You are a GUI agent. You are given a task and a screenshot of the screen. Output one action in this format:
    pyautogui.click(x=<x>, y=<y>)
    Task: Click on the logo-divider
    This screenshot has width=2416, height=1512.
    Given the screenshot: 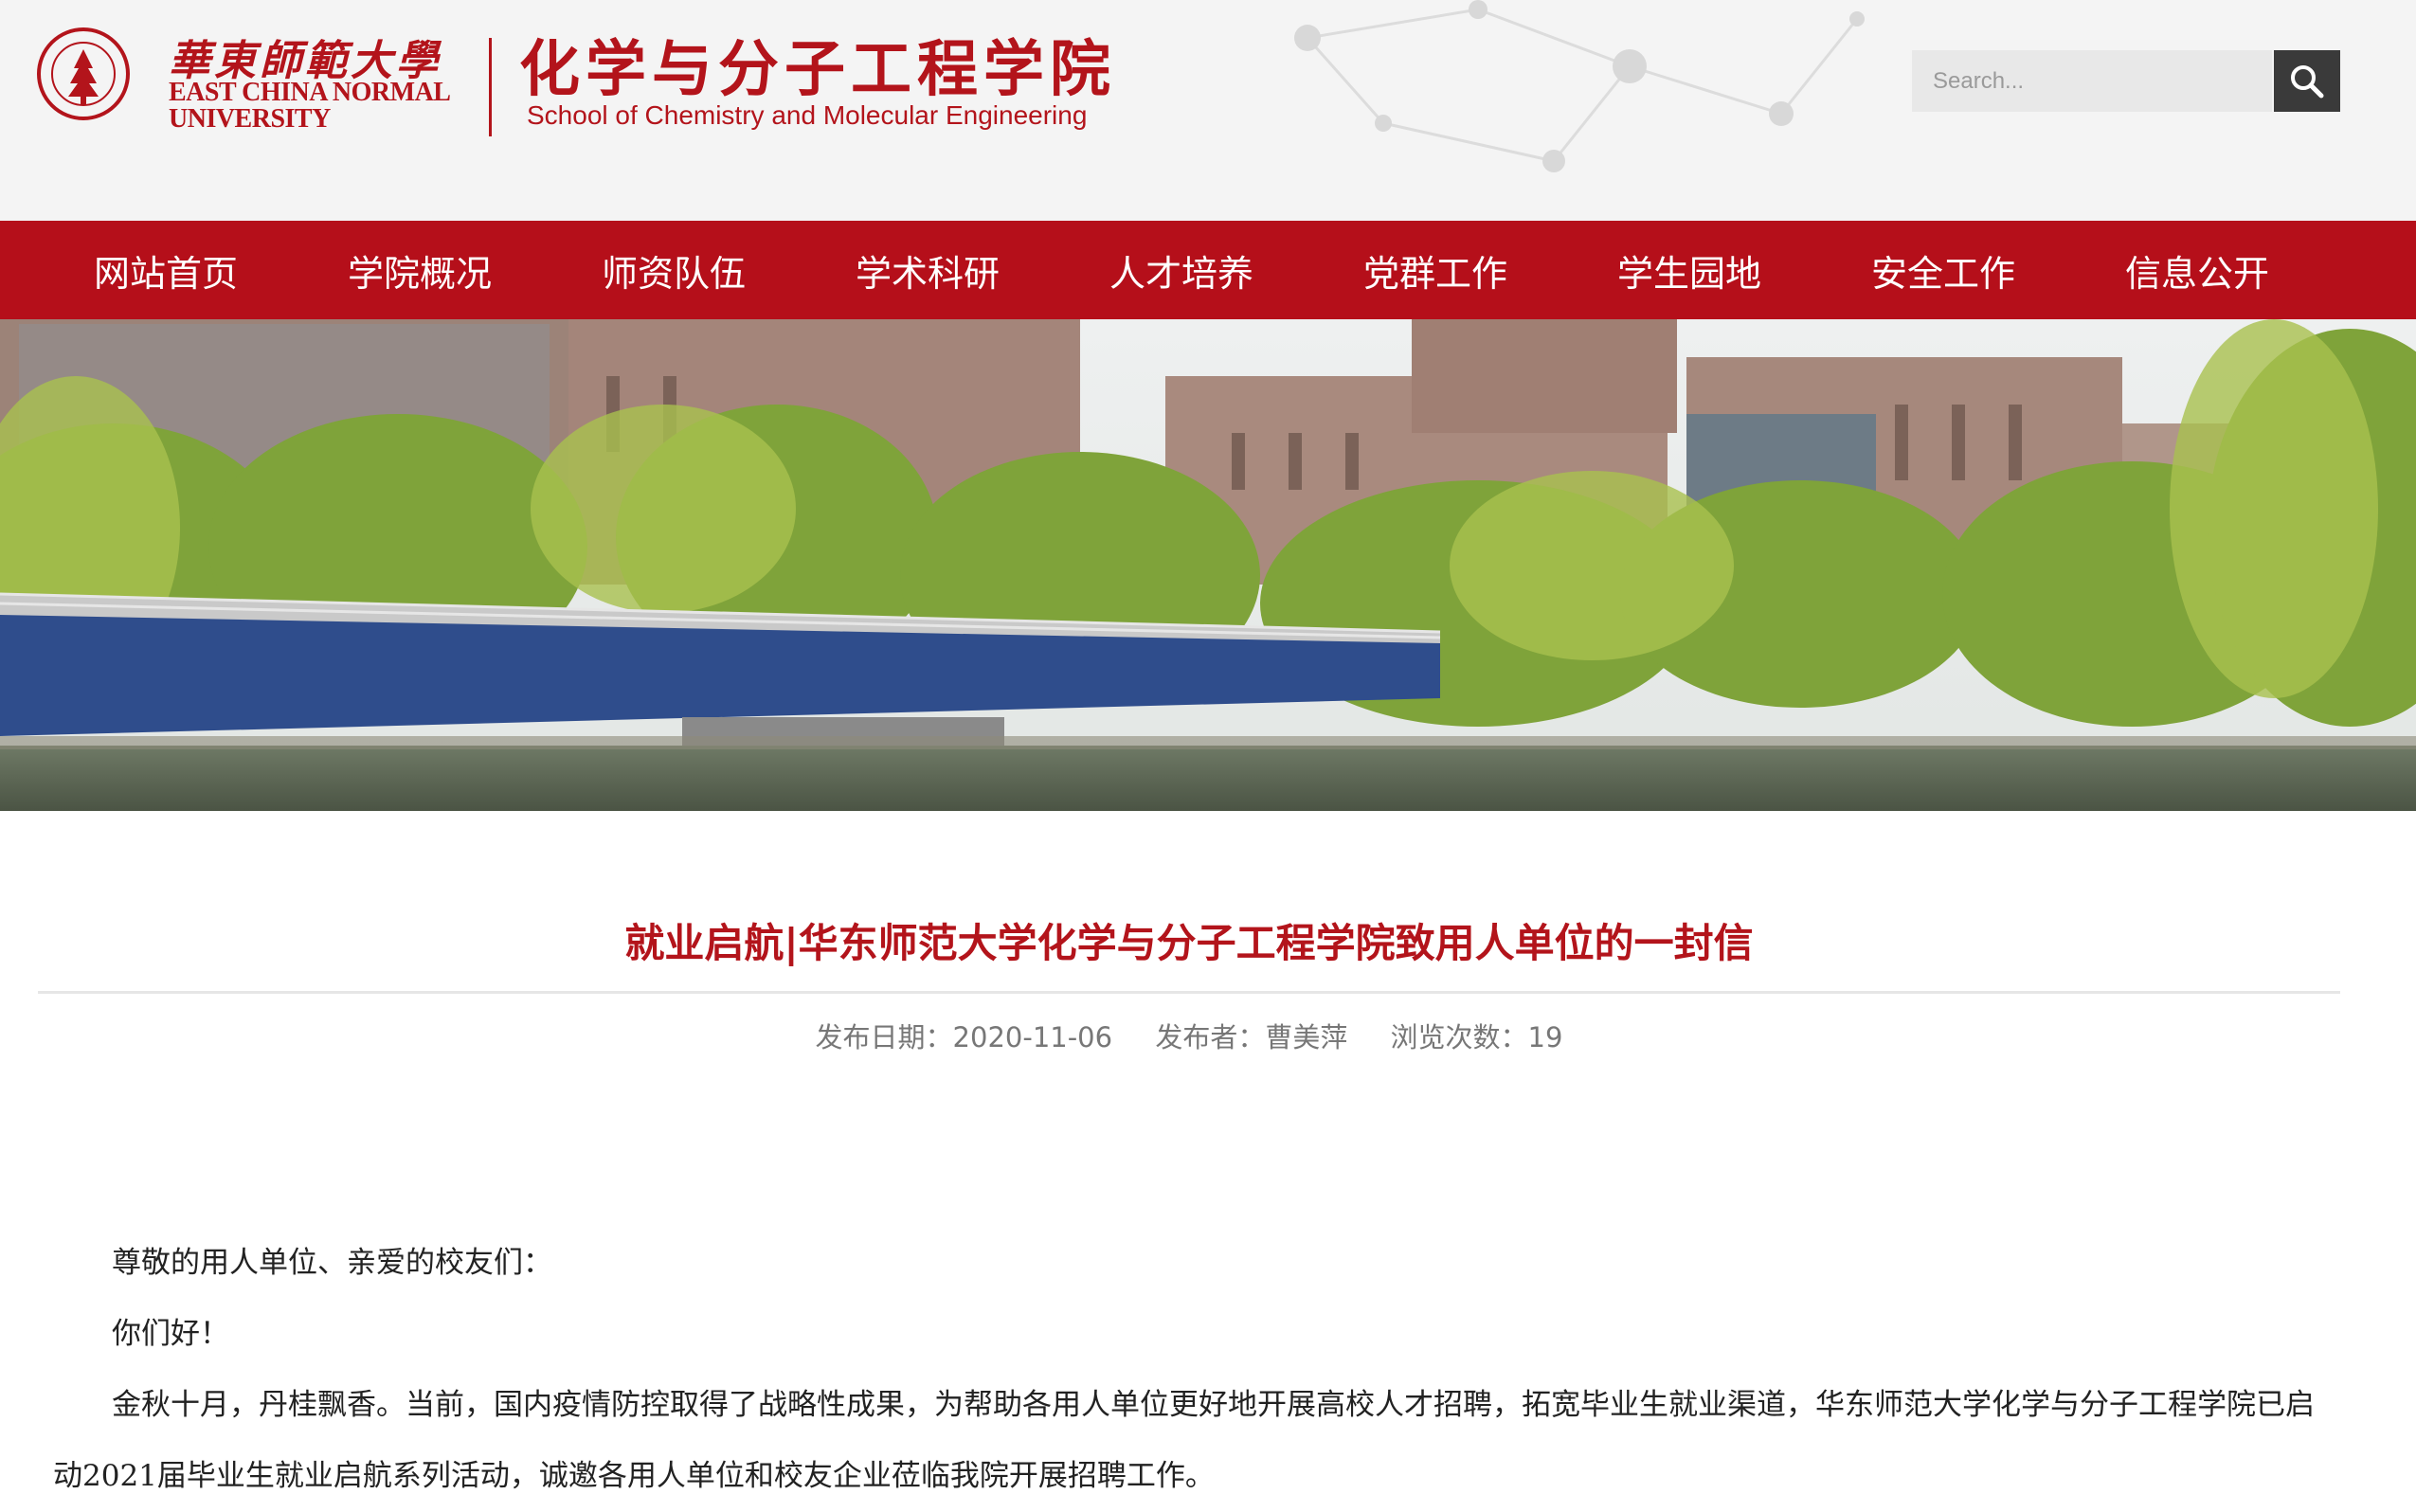 What is the action you would take?
    pyautogui.click(x=490, y=87)
    